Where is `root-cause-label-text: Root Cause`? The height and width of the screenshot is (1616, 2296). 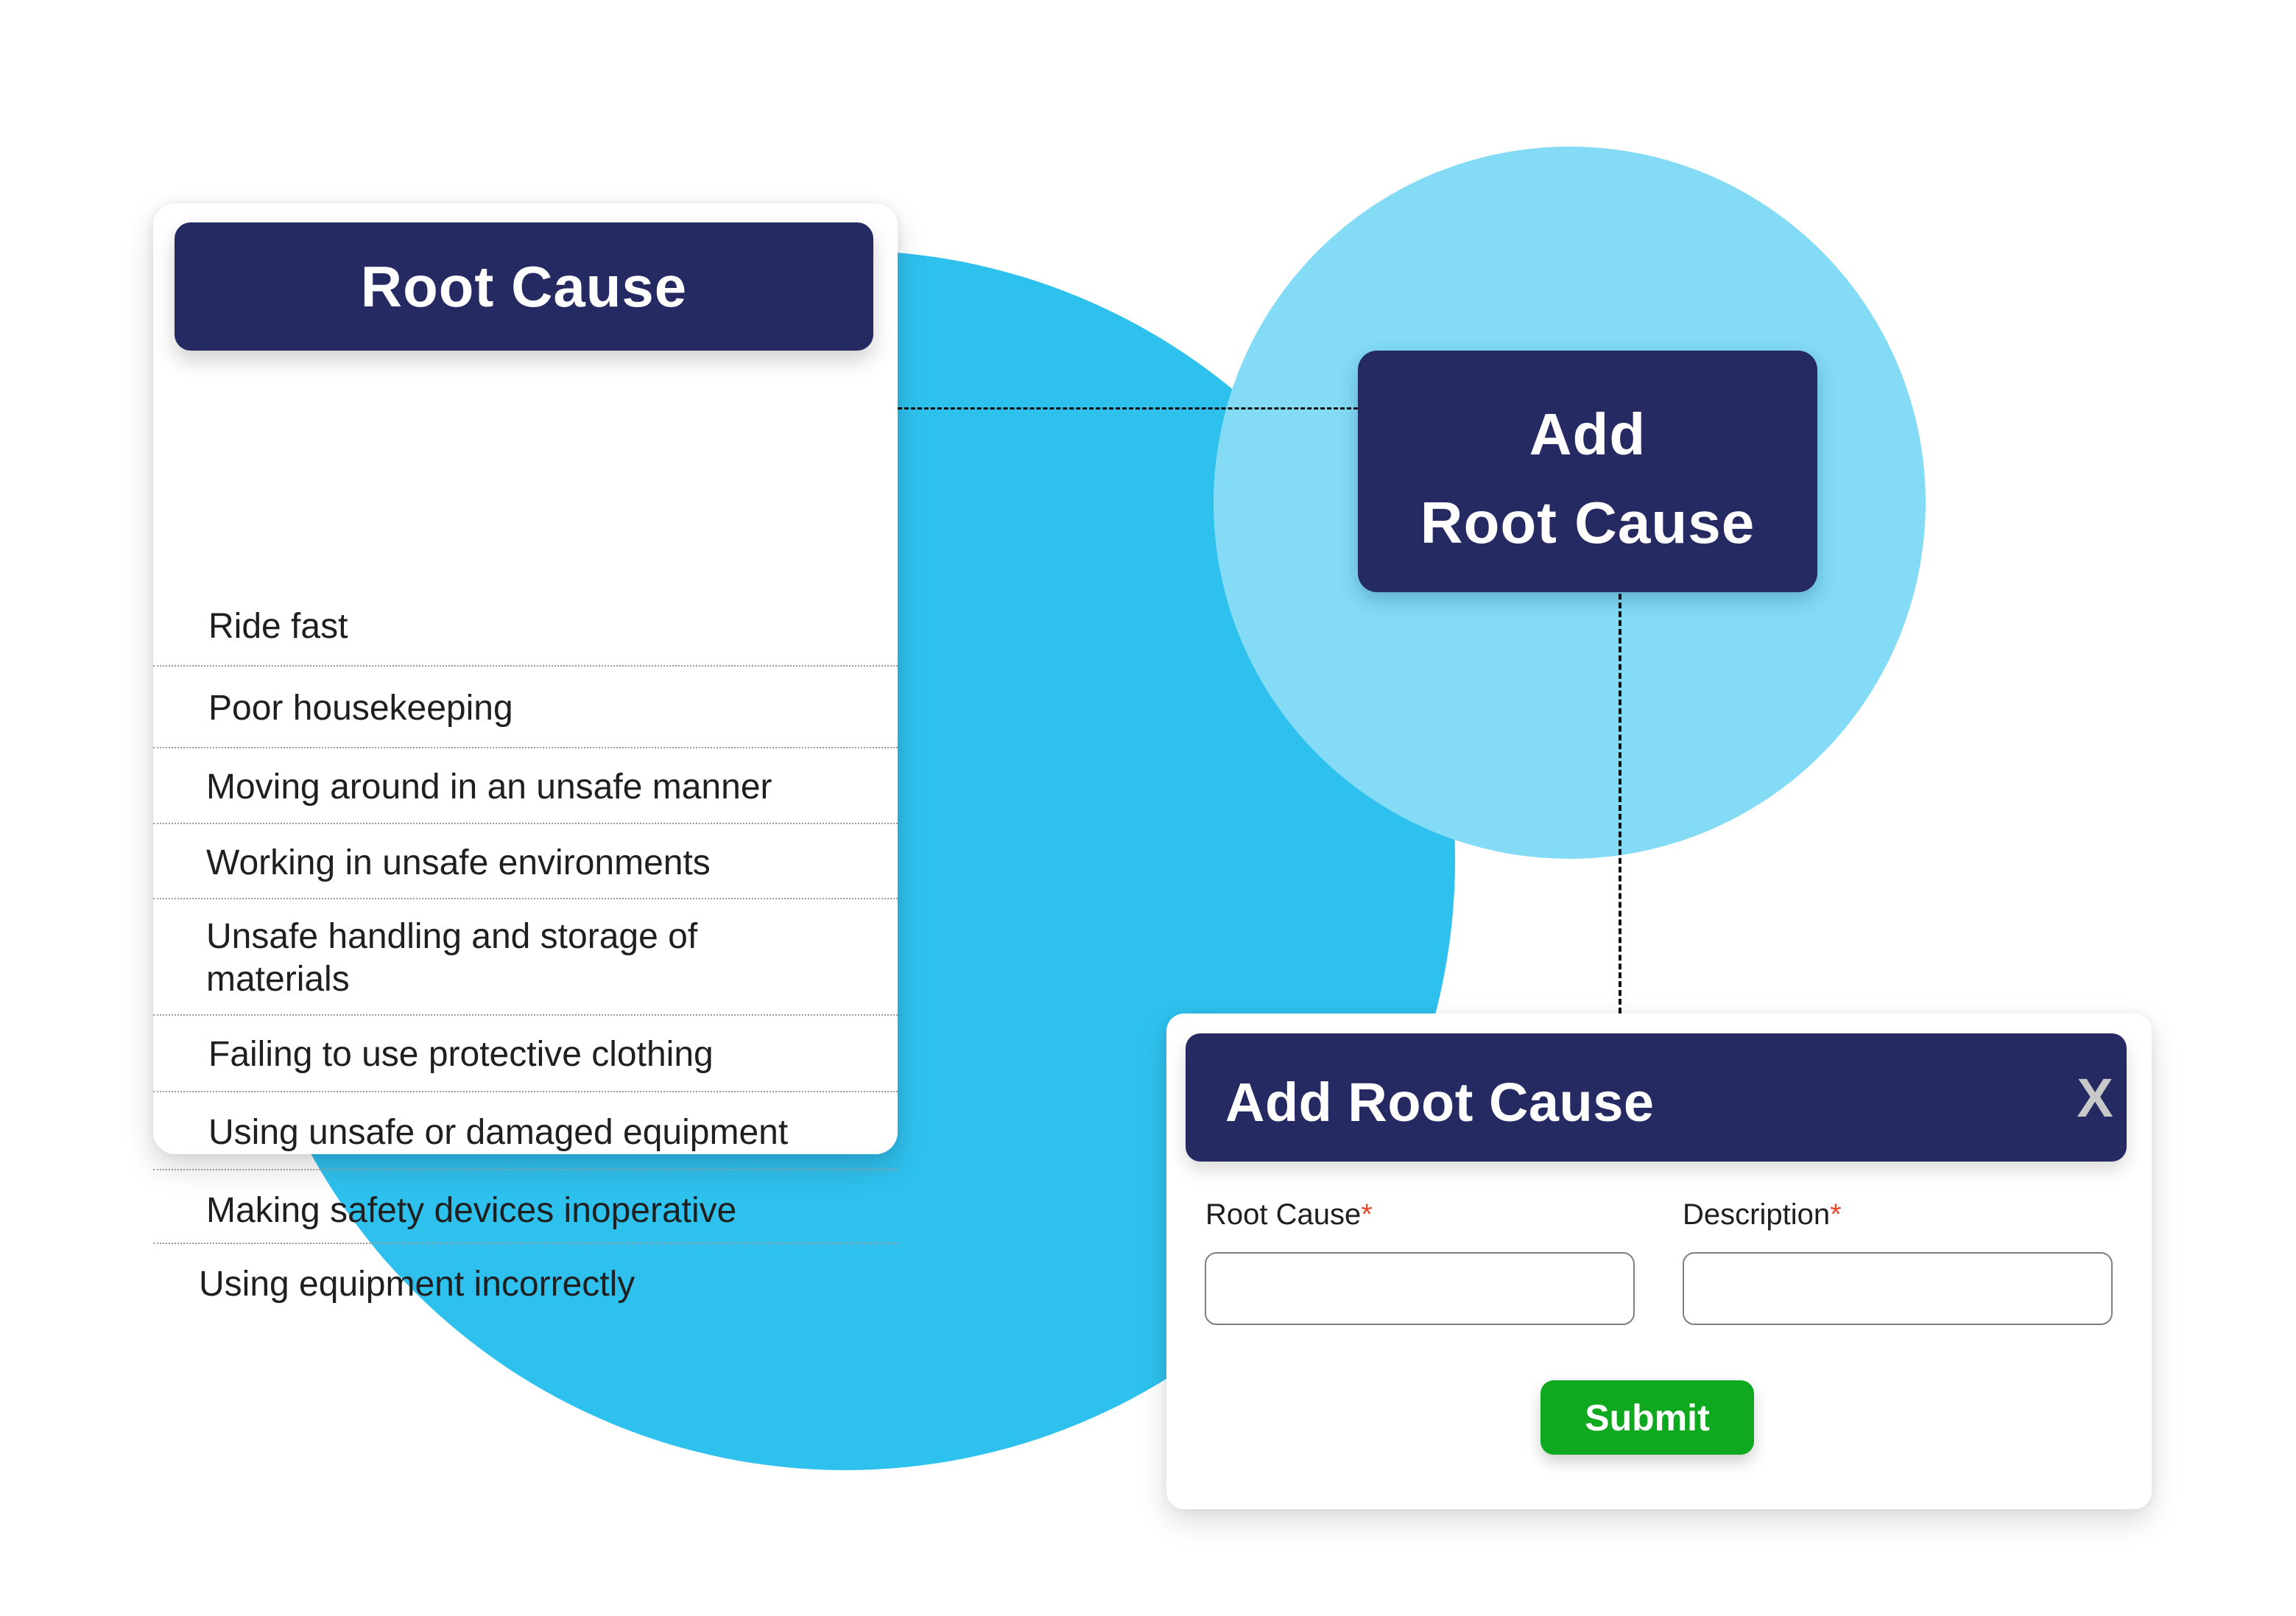
root-cause-label-text: Root Cause is located at coordinates (1283, 1214).